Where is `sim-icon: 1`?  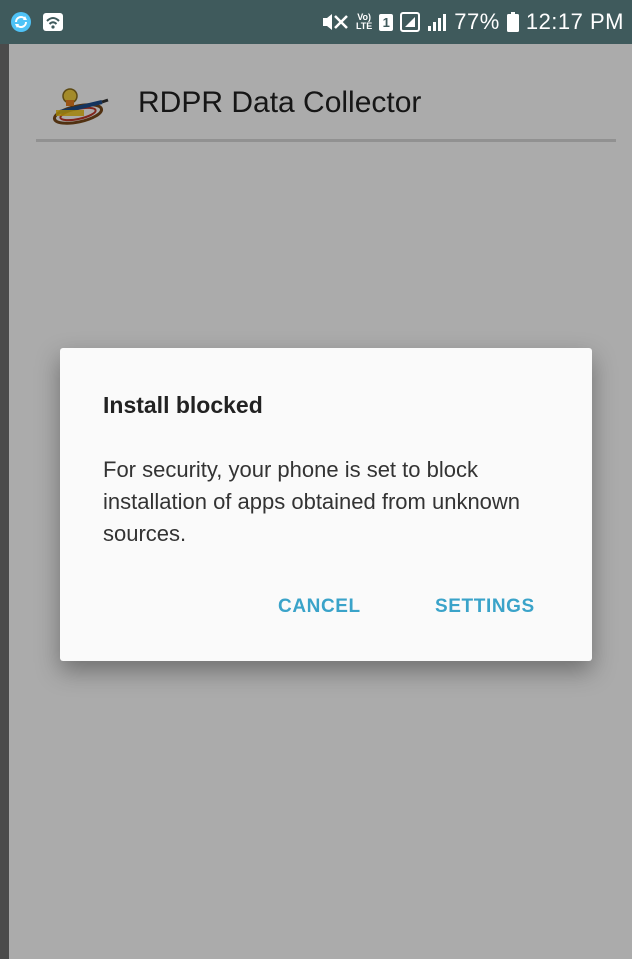 sim-icon: 1 is located at coordinates (386, 22).